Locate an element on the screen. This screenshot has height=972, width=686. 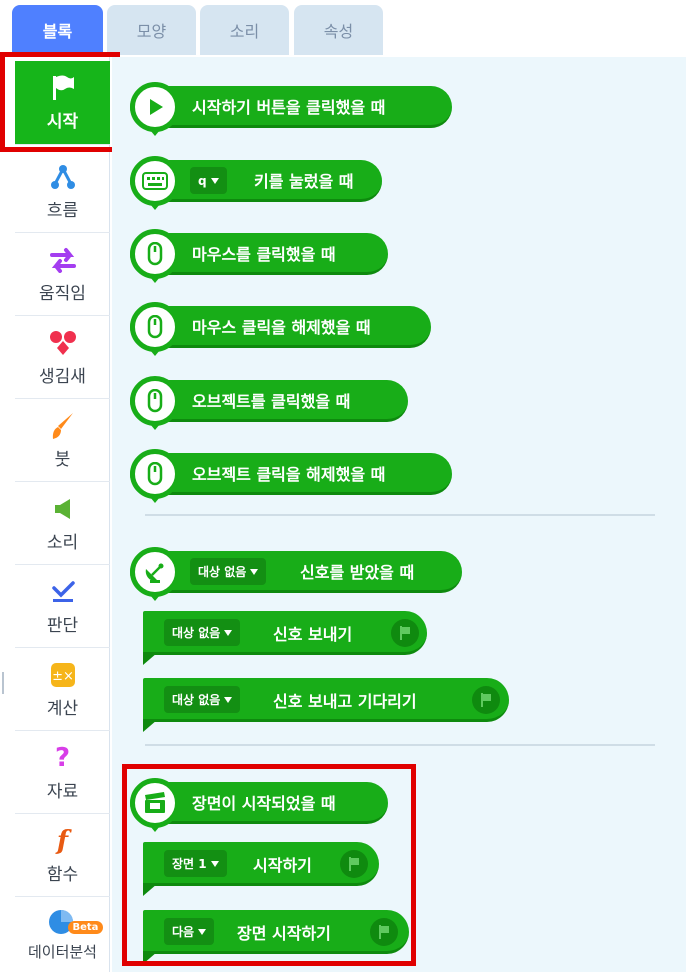
when-key-pressed-block: q 키를 눌렀을 때 is located at coordinates (256, 183).